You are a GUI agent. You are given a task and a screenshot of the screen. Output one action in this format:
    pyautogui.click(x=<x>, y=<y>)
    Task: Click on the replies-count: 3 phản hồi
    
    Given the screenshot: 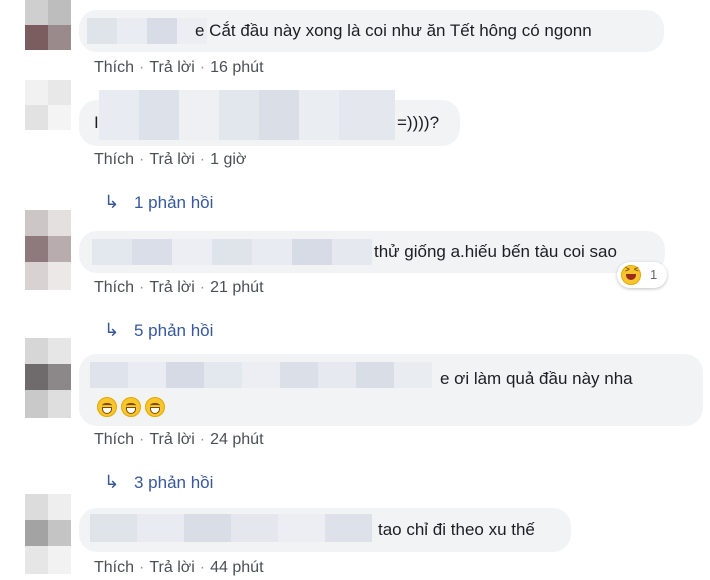 What is the action you would take?
    pyautogui.click(x=174, y=482)
    